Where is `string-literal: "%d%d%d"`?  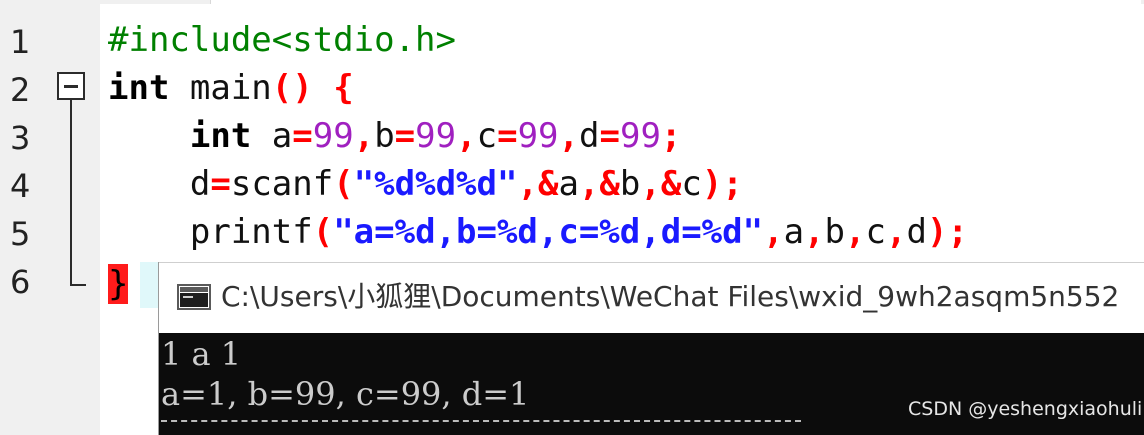
string-literal: "%d%d%d" is located at coordinates (435, 184).